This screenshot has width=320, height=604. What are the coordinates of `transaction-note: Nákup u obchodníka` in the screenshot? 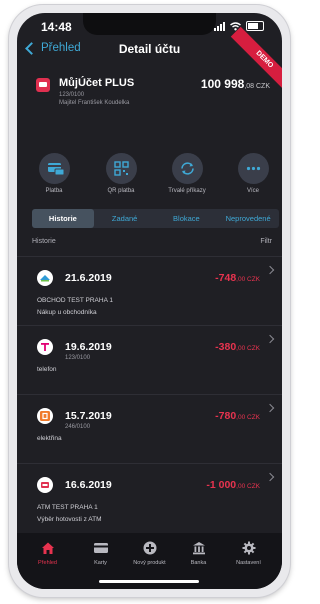 It's located at (67, 312).